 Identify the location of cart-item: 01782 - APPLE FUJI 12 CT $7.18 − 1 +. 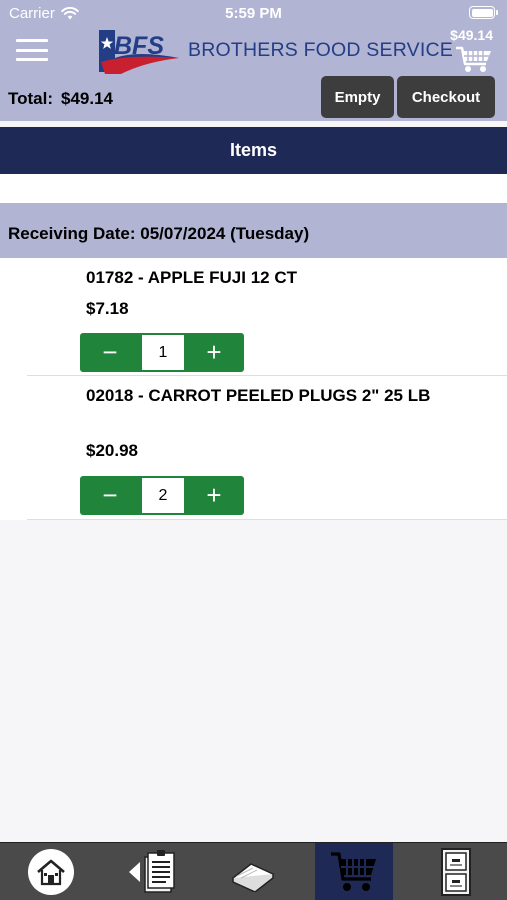
(253, 317).